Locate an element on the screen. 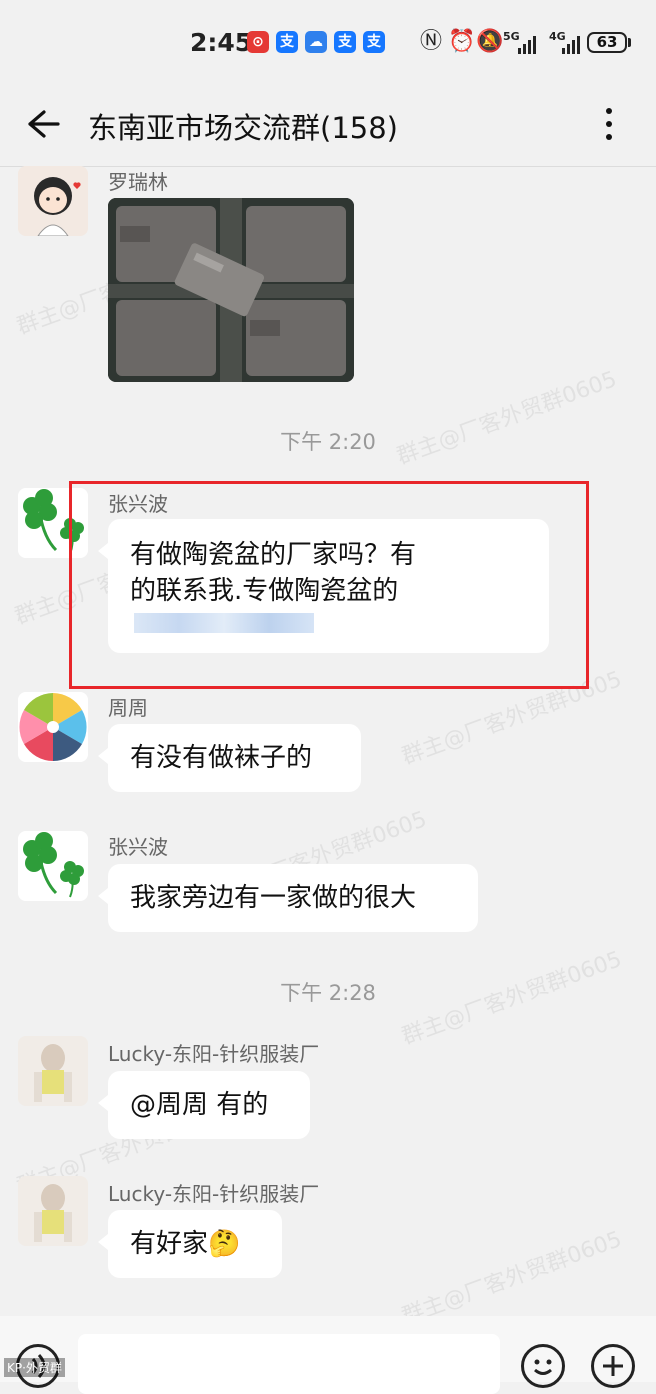 Image resolution: width=656 pixels, height=1394 pixels. battery-cap is located at coordinates (629, 42).